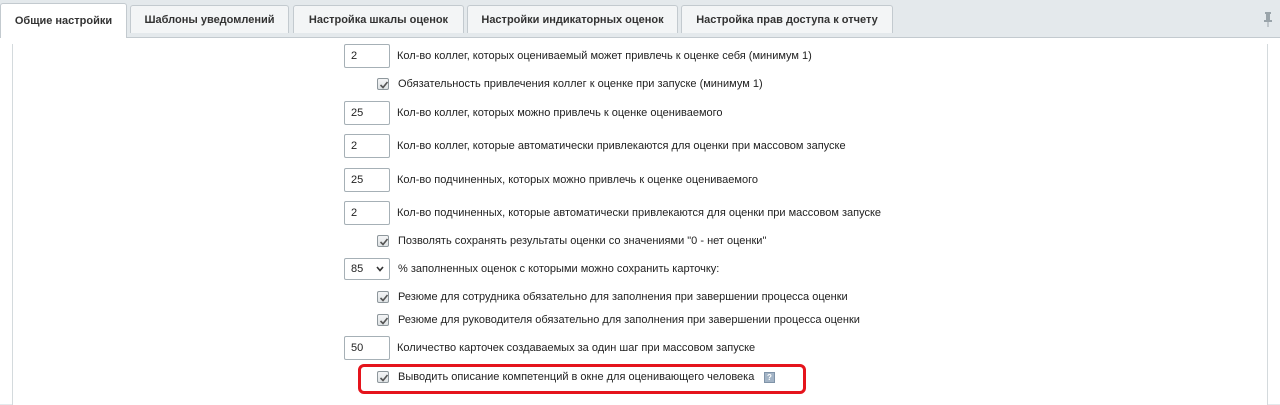 The image size is (1280, 405). Describe the element at coordinates (572, 19) in the screenshot. I see `tab-indicator-ratings: Настройки индикаторных оценок` at that location.